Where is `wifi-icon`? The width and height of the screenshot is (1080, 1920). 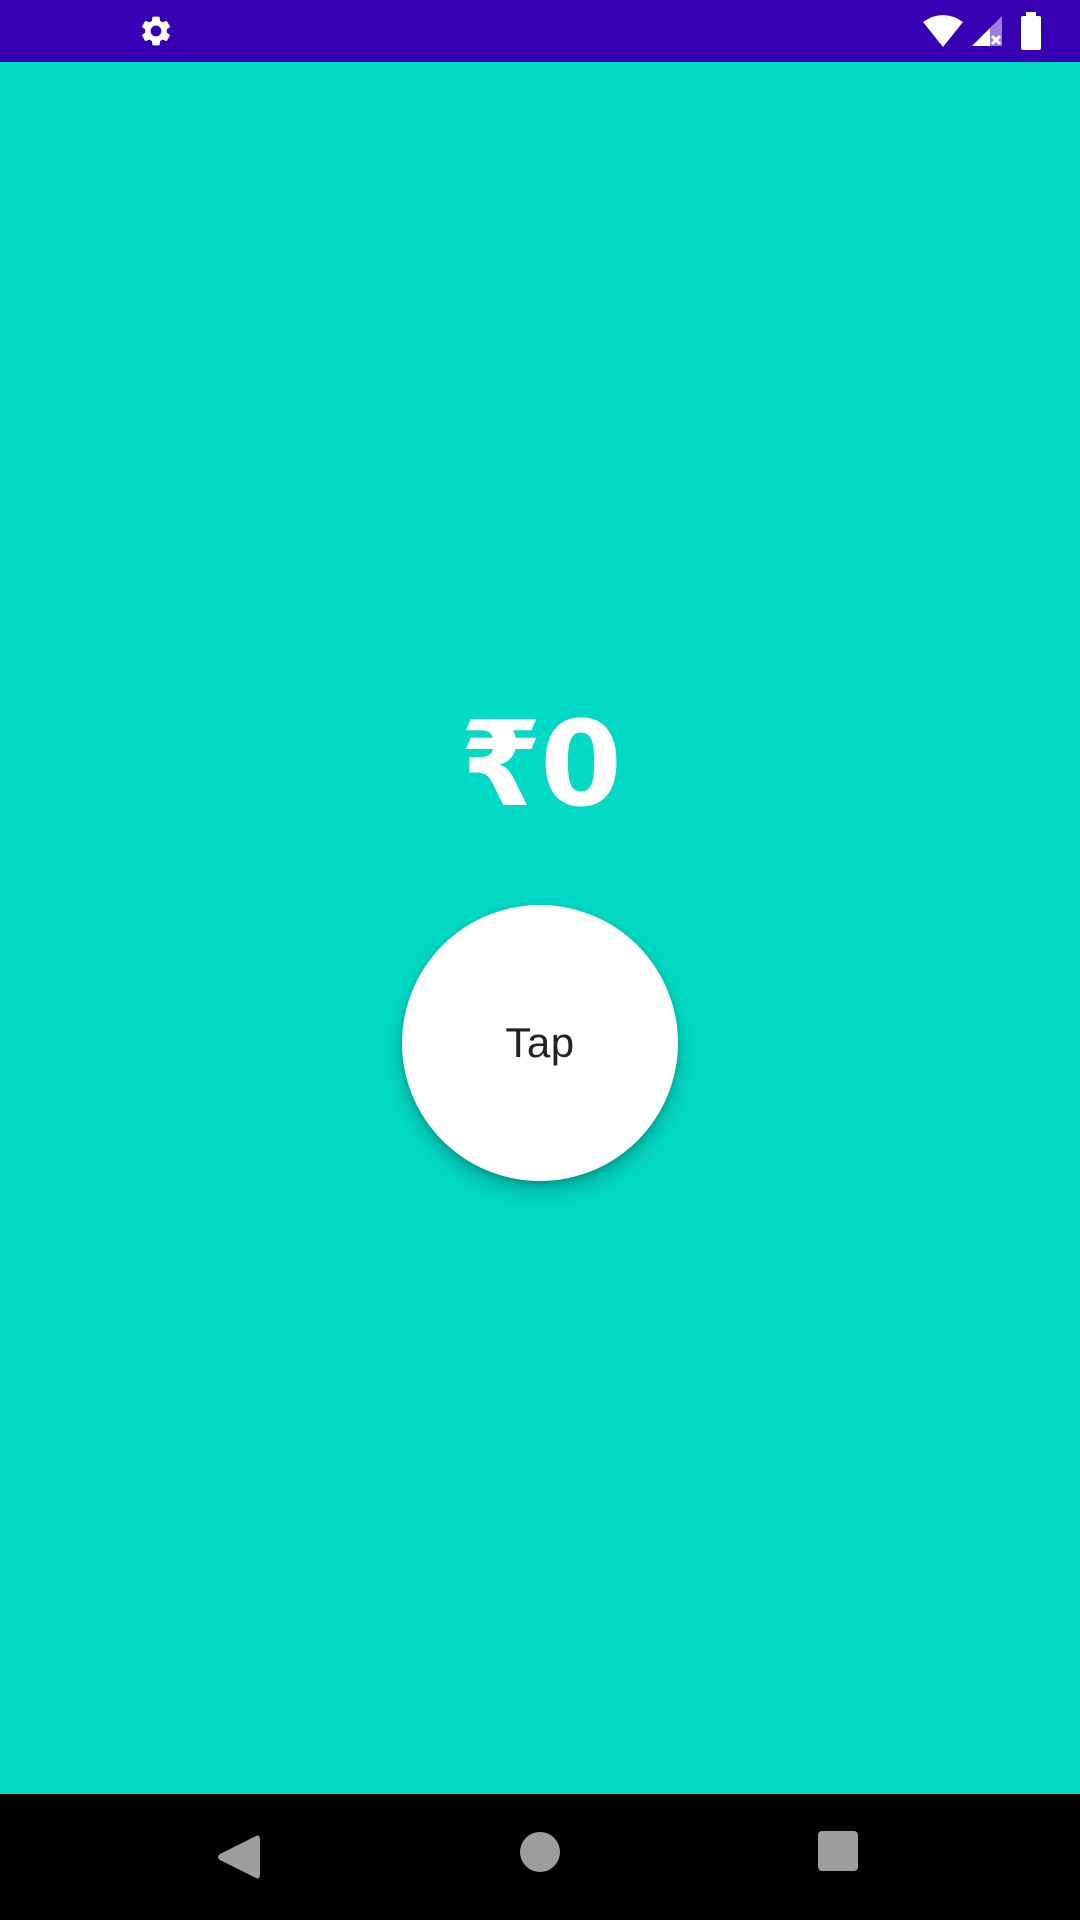 wifi-icon is located at coordinates (943, 31).